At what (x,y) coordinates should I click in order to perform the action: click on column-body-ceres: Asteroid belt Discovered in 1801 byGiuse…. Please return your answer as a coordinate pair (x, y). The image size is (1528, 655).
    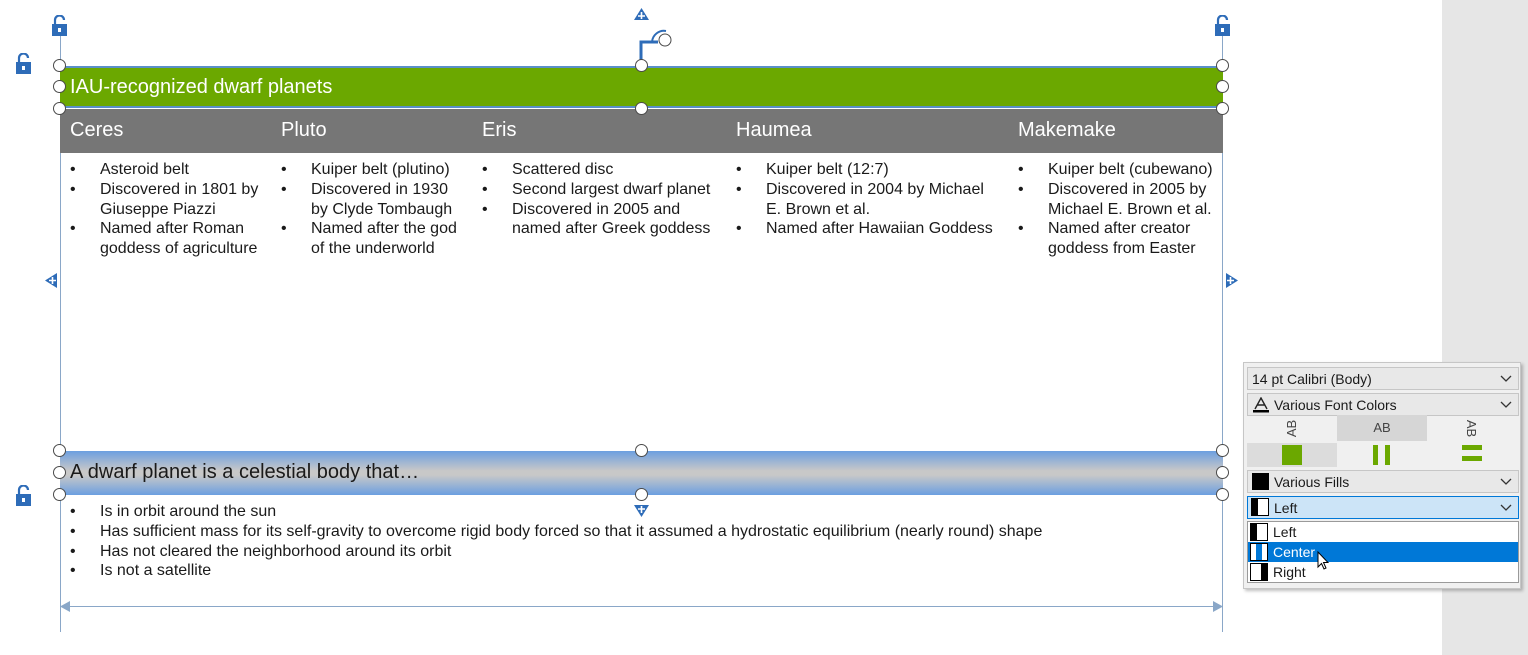
    Looking at the image, I should click on (172, 209).